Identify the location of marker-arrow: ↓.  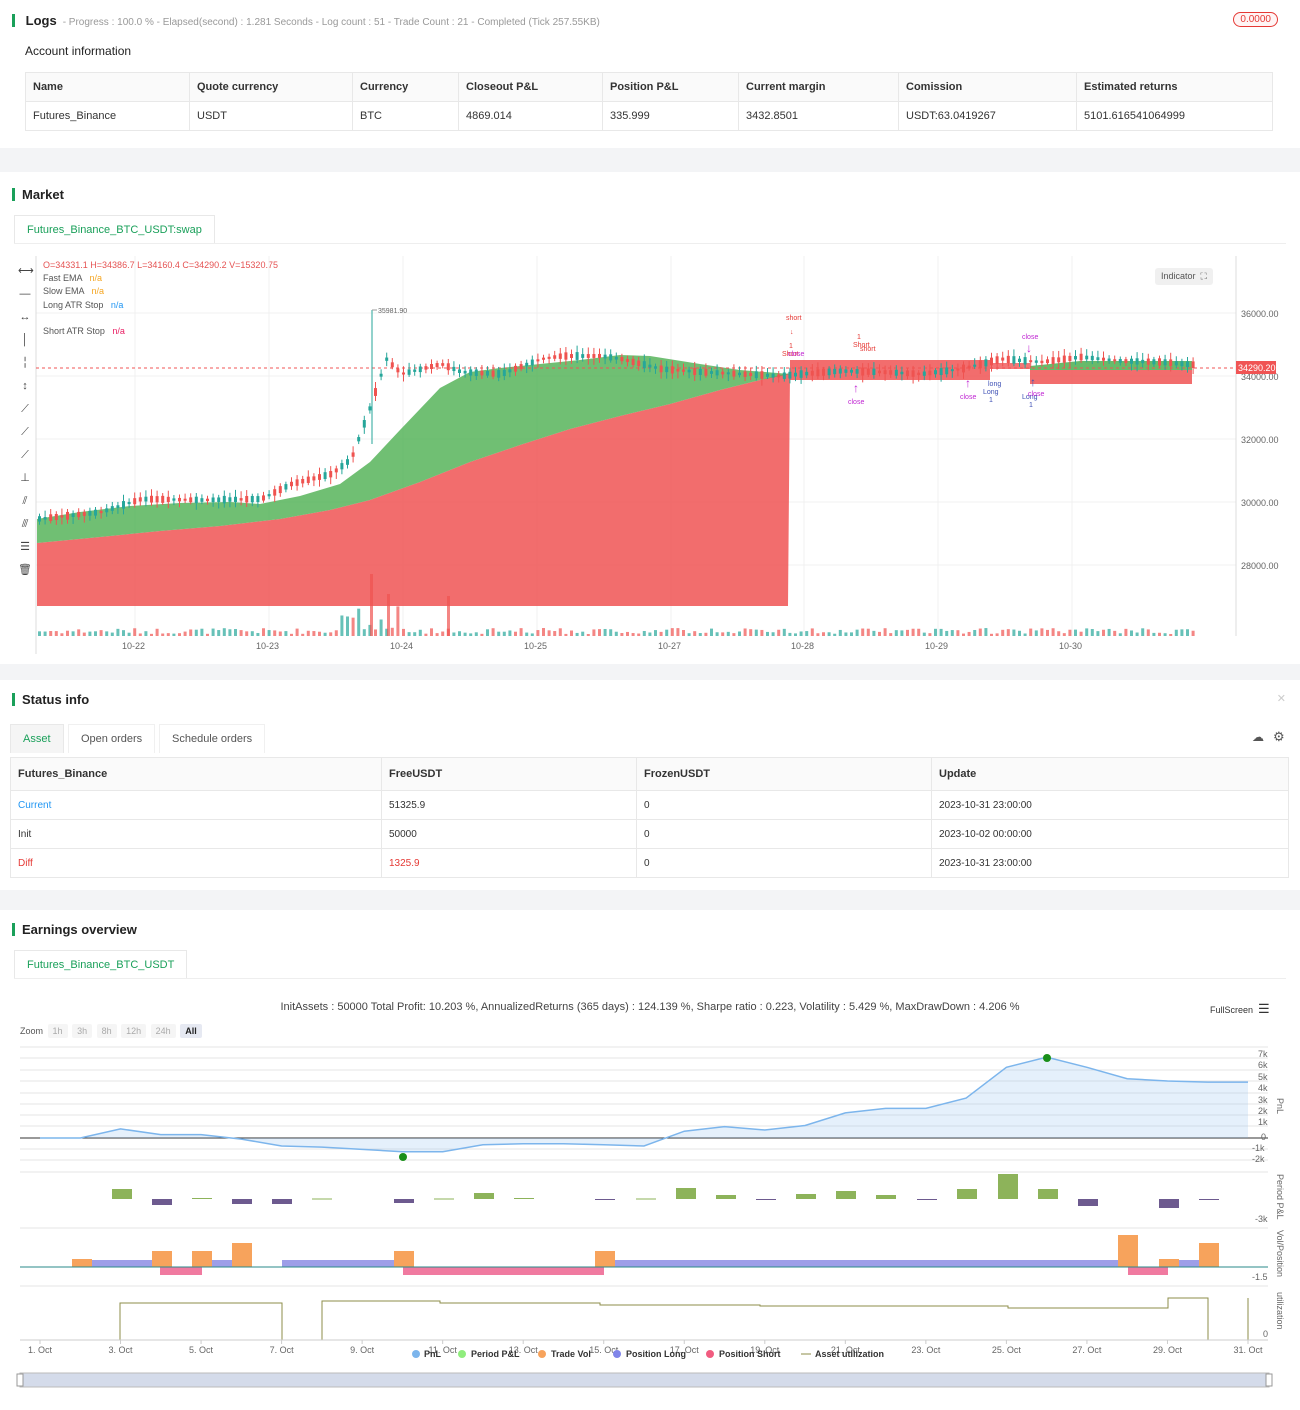
(792, 332).